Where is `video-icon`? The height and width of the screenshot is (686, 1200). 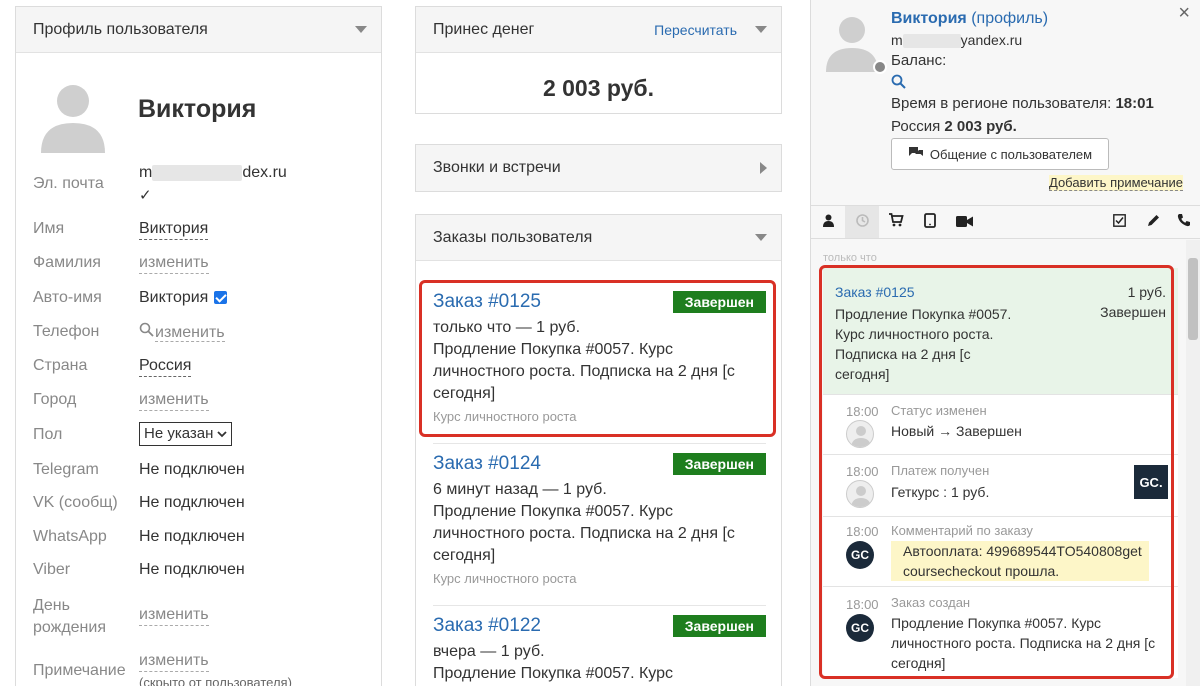
video-icon is located at coordinates (964, 222).